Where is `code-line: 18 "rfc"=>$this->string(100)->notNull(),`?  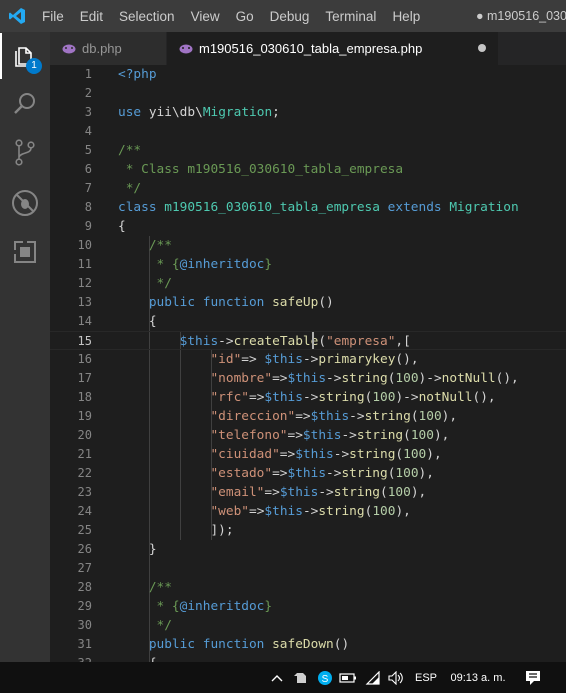
code-line: 18 "rfc"=>$this->string(100)->notNull(), is located at coordinates (308, 397).